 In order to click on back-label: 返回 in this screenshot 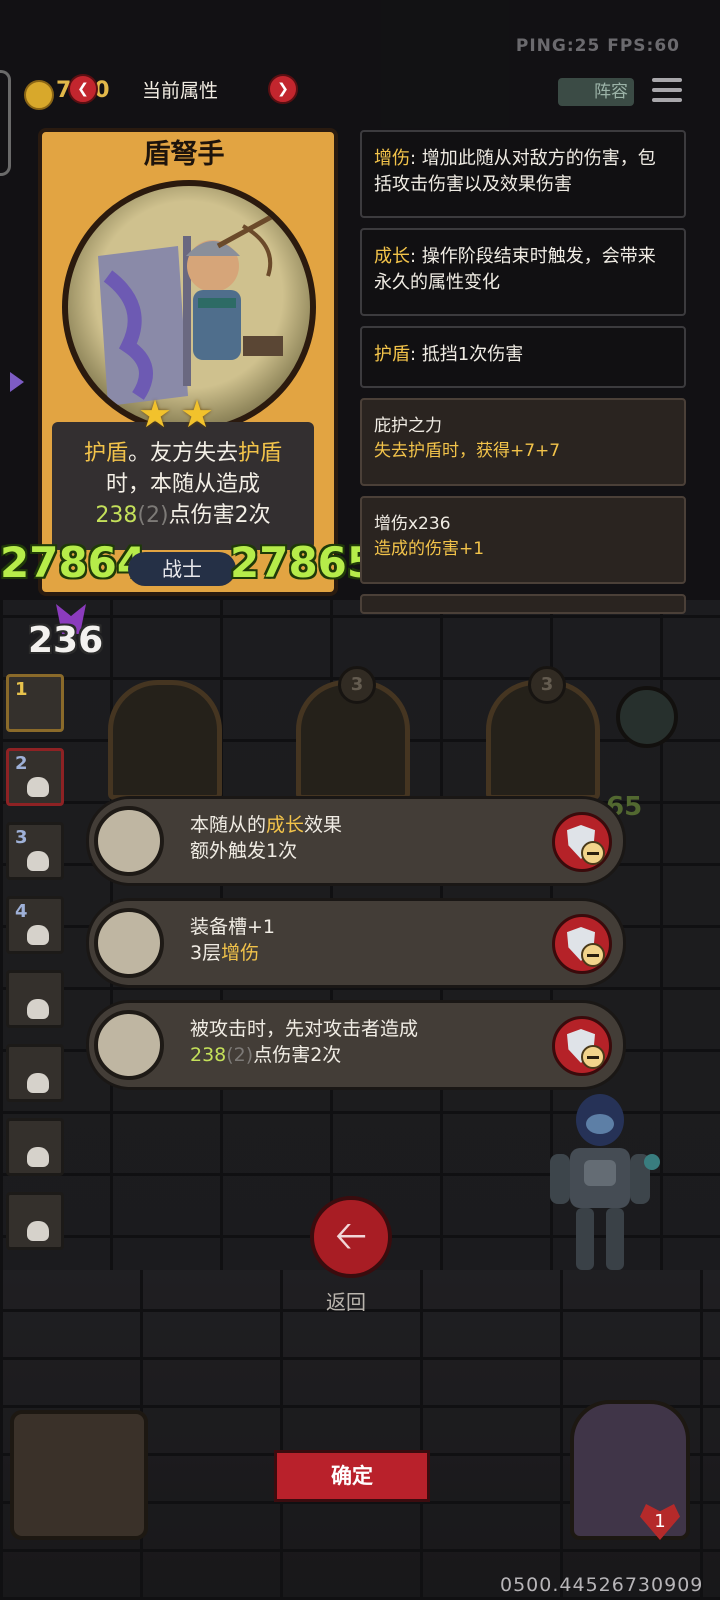, I will do `click(346, 1302)`.